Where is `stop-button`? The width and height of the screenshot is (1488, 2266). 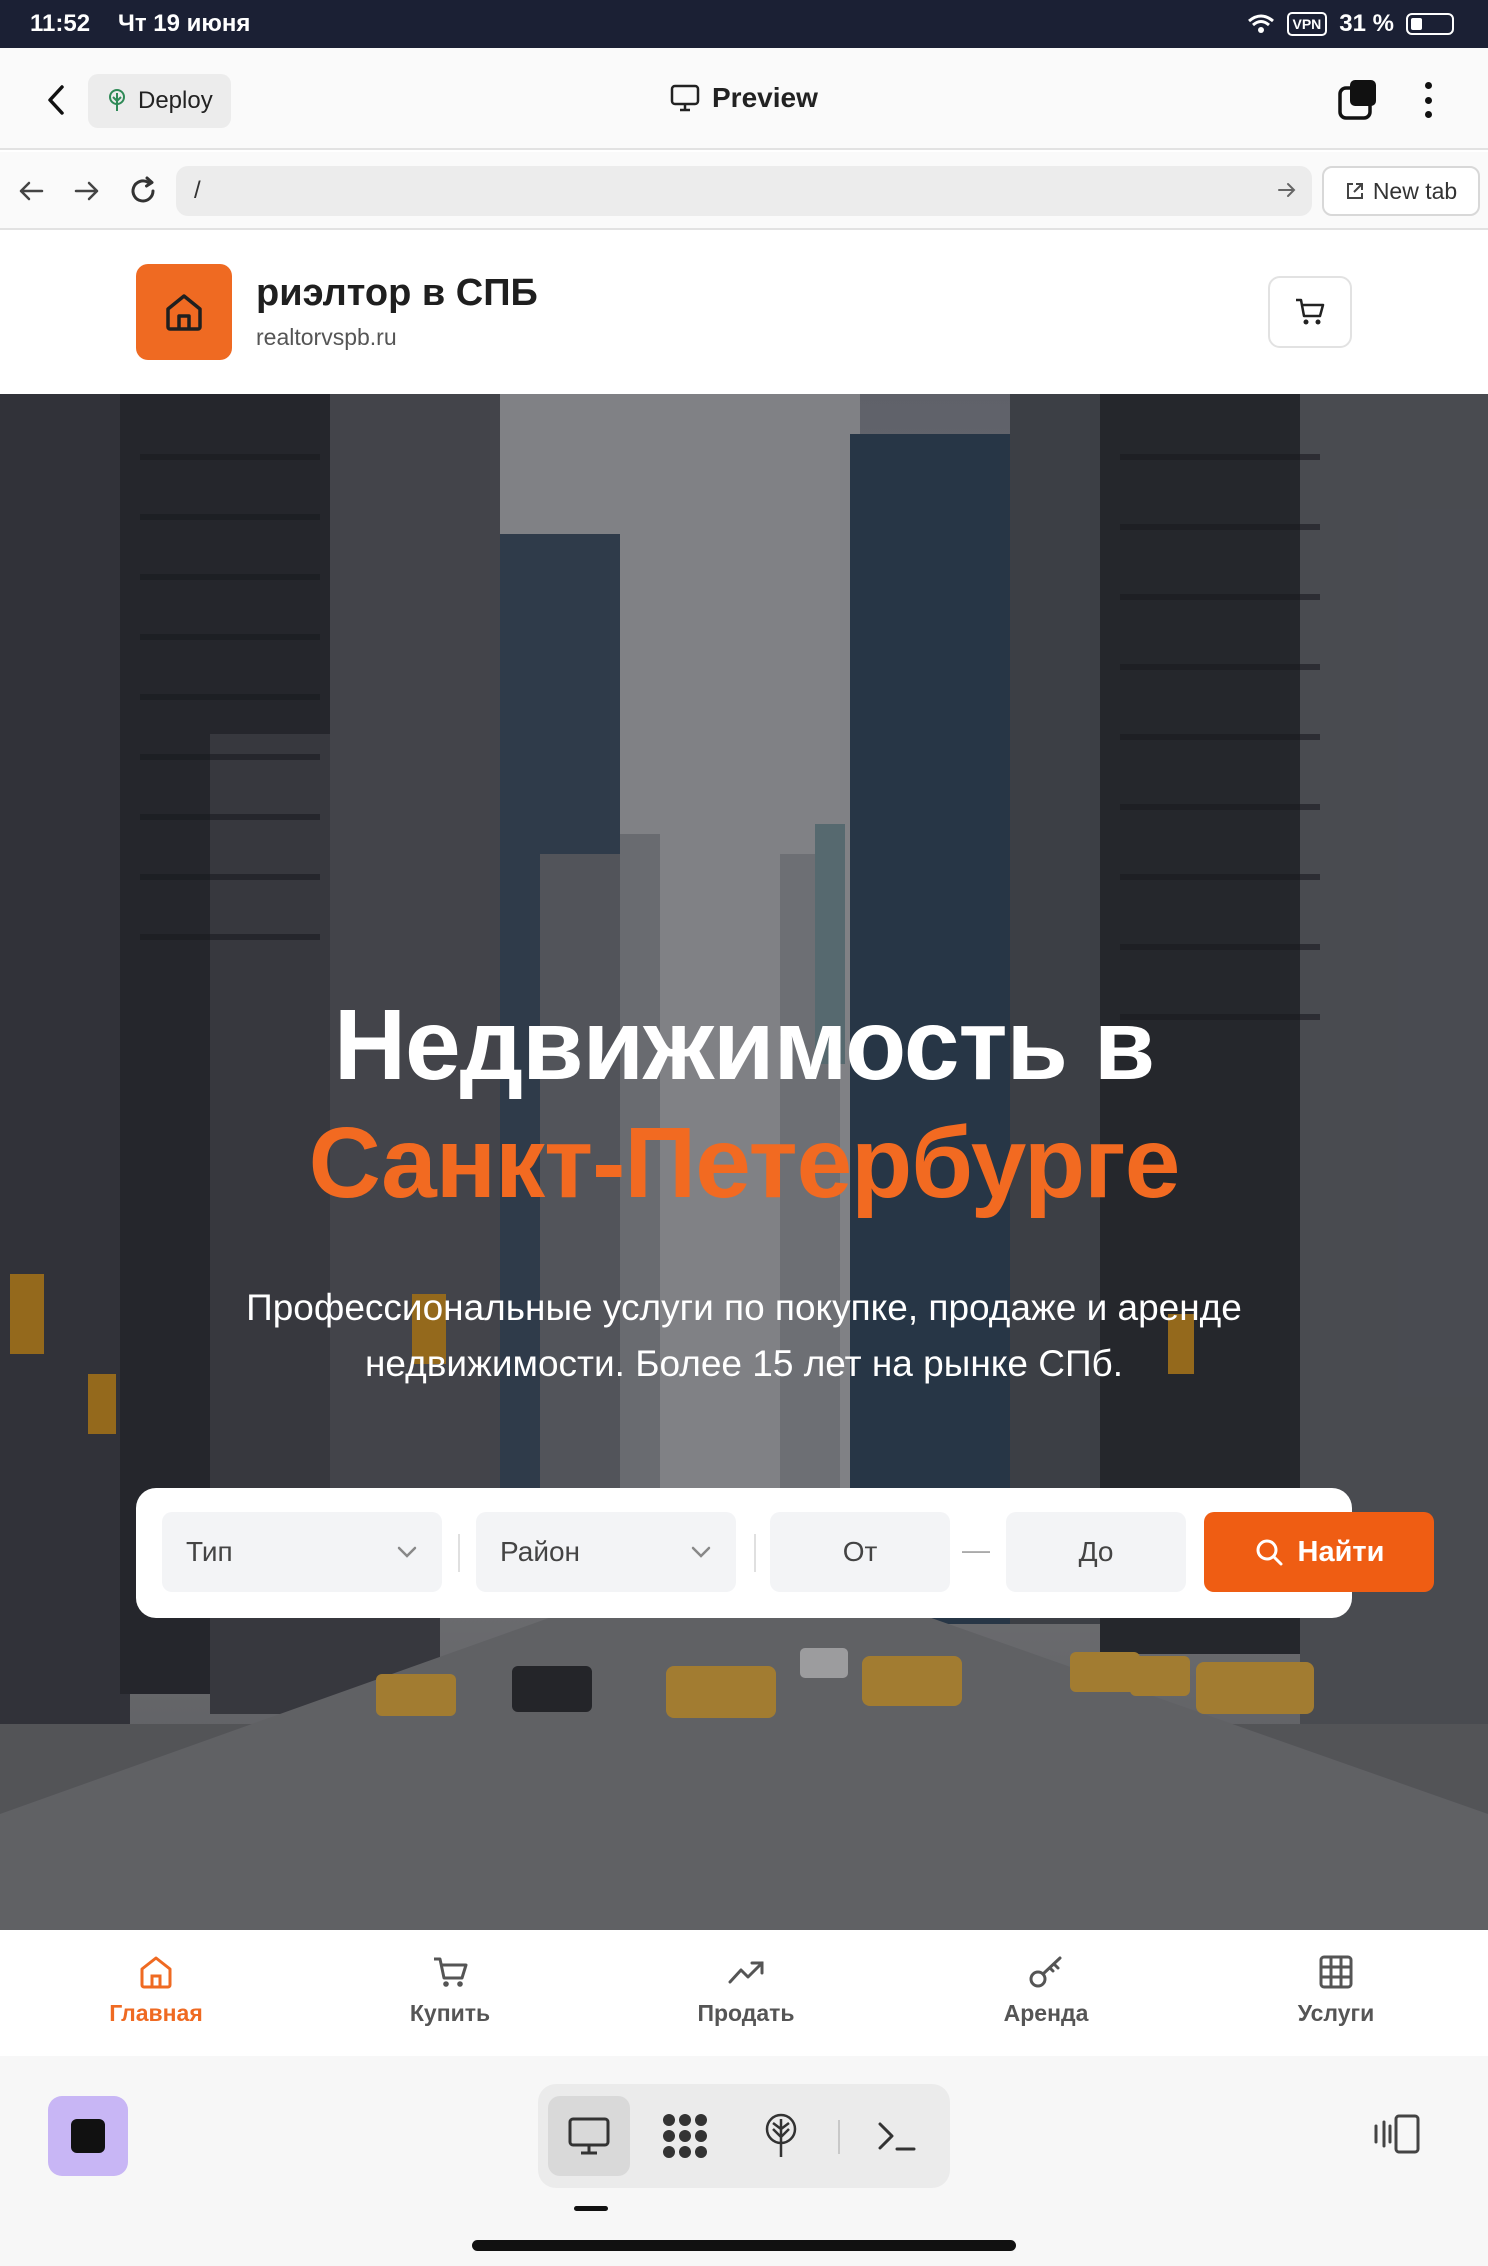 stop-button is located at coordinates (88, 2136).